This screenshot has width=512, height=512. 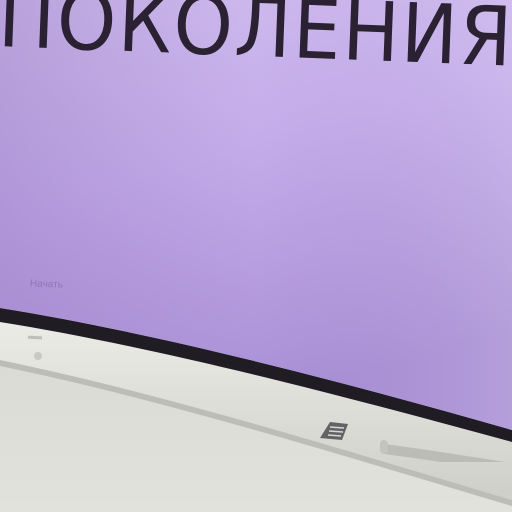 I want to click on monitor-logo-icon, so click(x=334, y=431).